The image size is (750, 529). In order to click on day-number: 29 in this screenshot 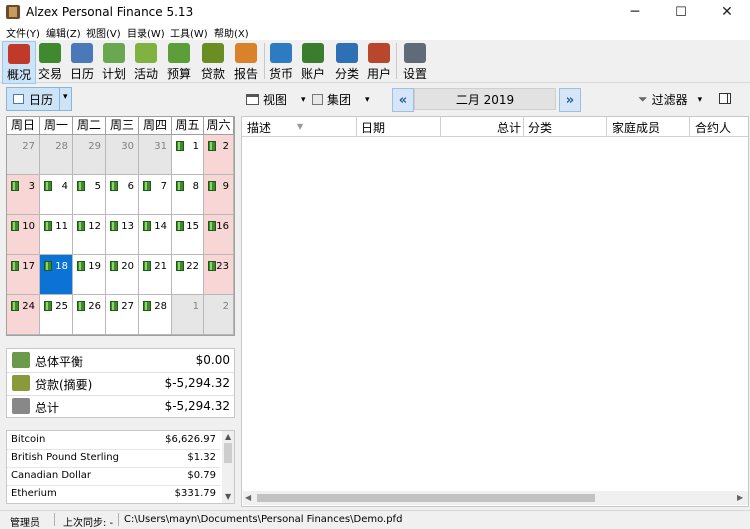, I will do `click(94, 146)`.